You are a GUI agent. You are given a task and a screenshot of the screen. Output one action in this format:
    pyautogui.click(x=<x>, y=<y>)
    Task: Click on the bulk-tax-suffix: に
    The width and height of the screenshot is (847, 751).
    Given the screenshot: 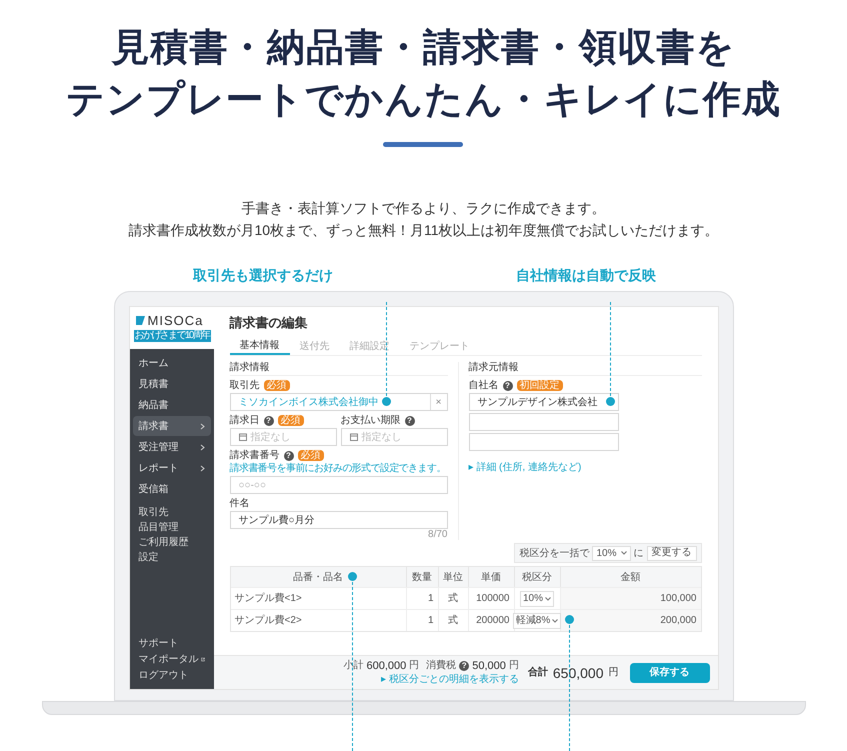 What is the action you would take?
    pyautogui.click(x=639, y=553)
    